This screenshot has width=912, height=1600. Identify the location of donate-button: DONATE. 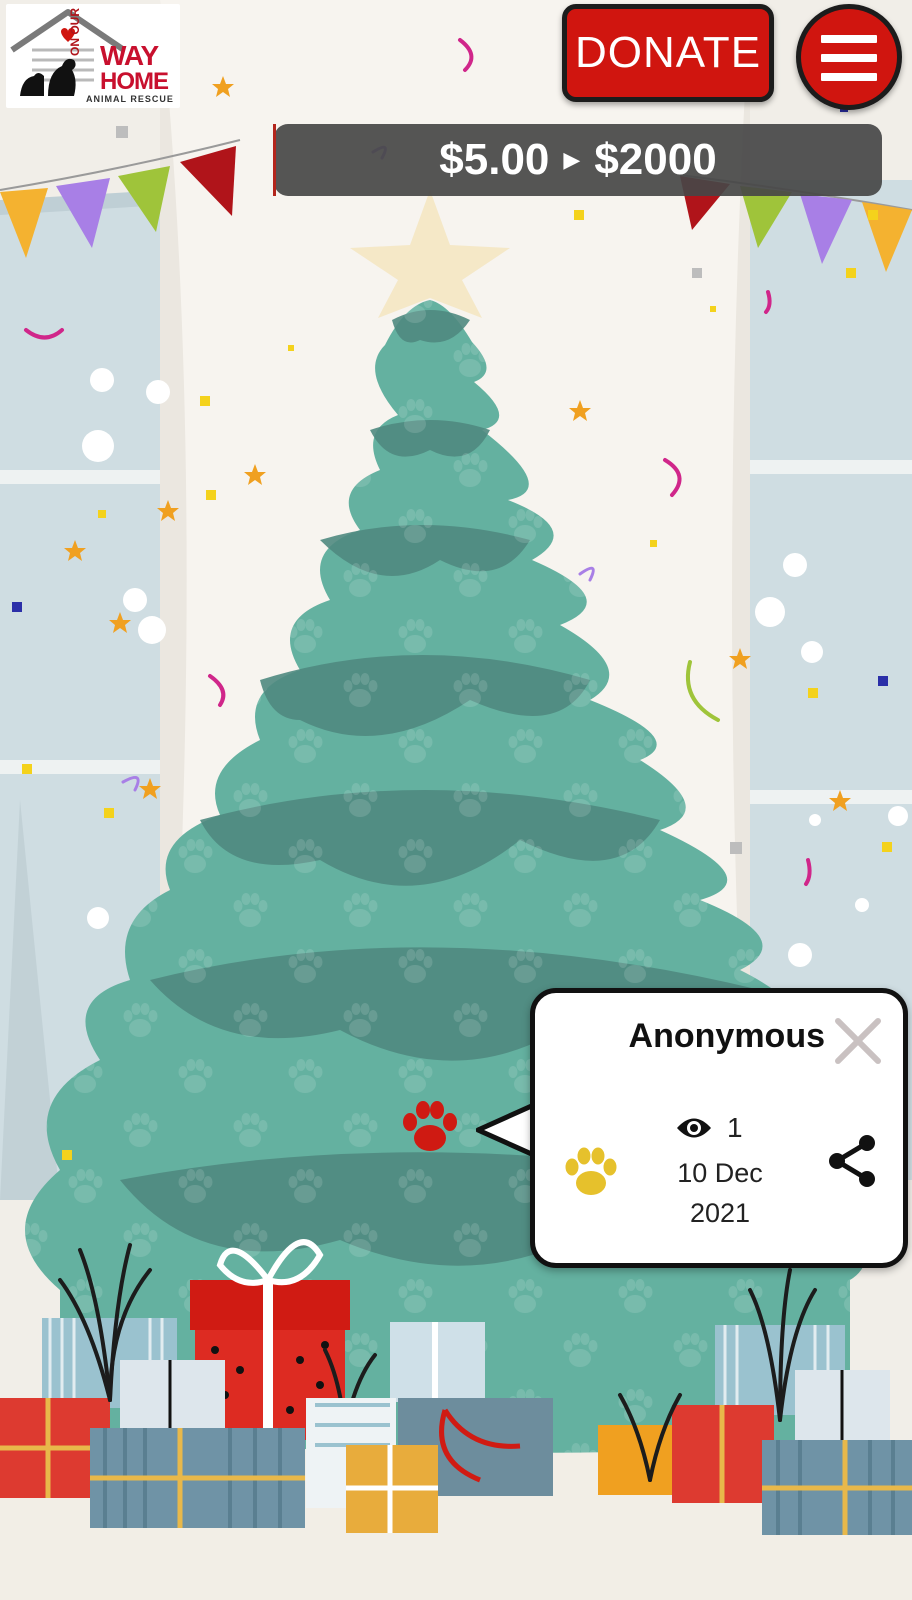
(668, 53).